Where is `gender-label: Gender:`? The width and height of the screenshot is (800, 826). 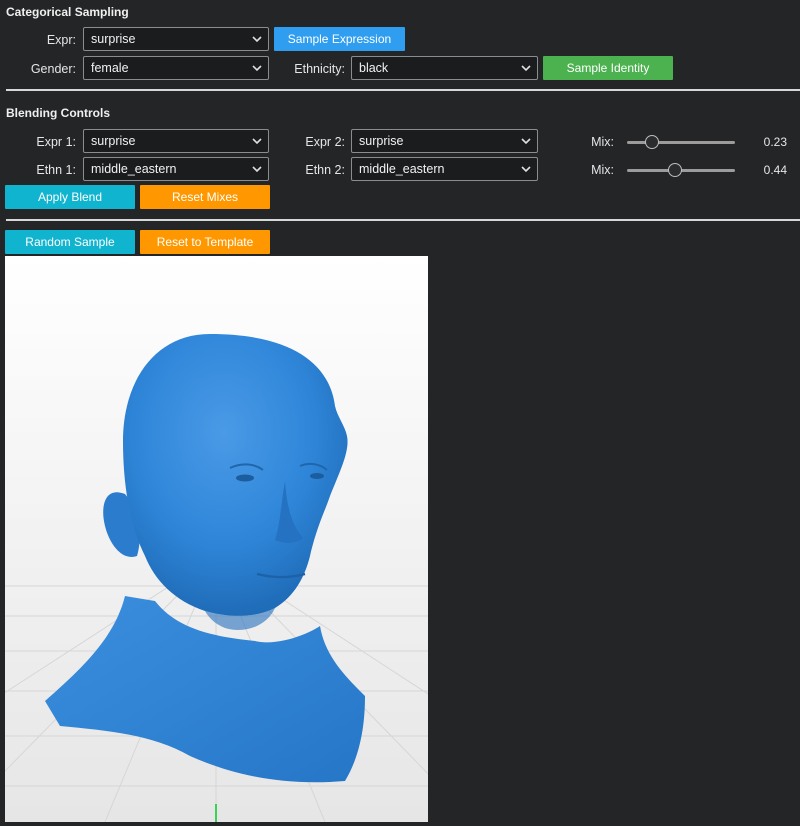
gender-label: Gender: is located at coordinates (53, 69).